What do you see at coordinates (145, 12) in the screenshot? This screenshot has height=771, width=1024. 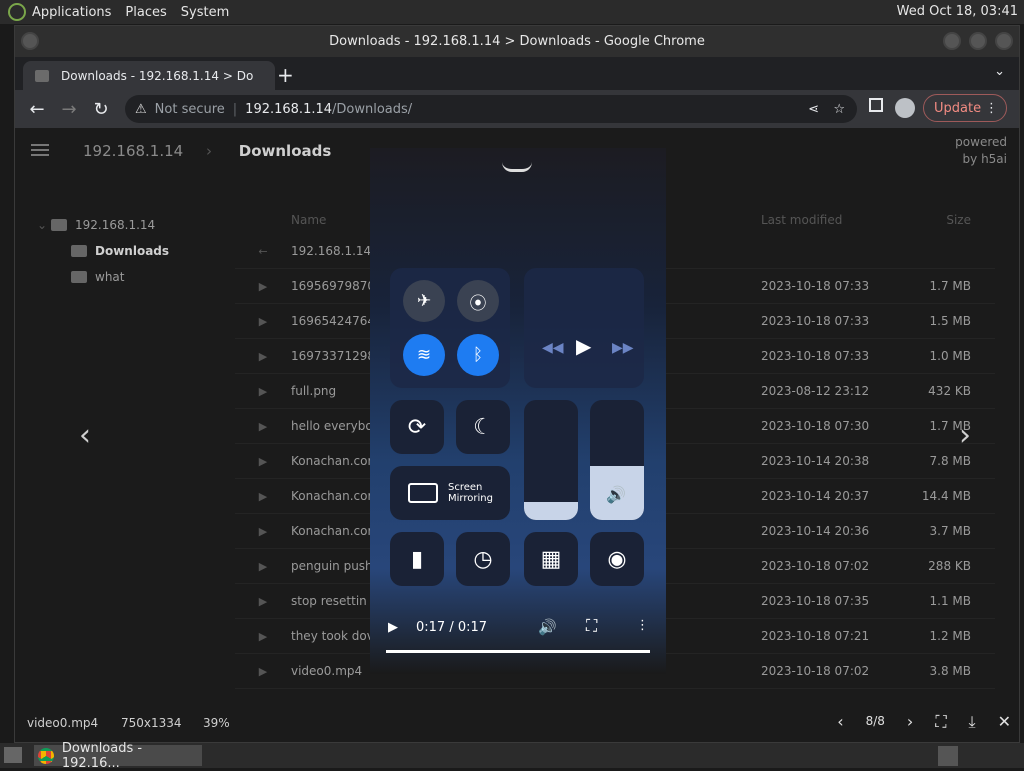 I see `places-menu: Places` at bounding box center [145, 12].